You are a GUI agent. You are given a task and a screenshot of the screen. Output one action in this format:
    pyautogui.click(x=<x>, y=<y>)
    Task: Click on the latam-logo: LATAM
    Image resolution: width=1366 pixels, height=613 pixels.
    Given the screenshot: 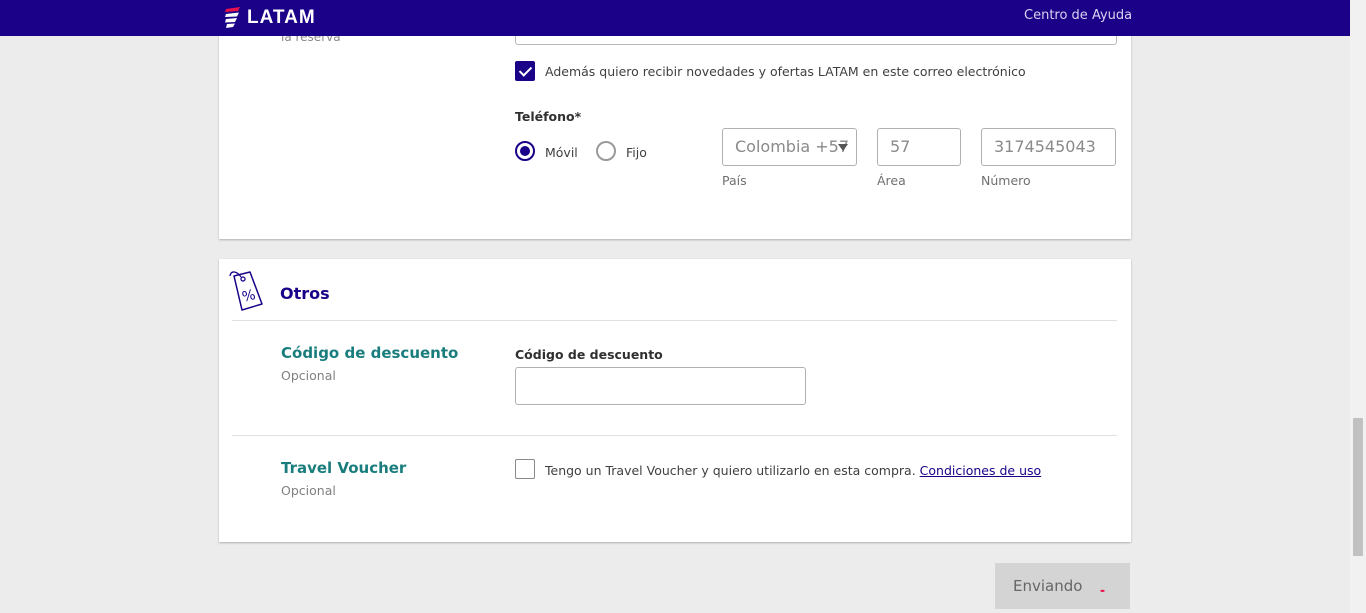 What is the action you would take?
    pyautogui.click(x=270, y=18)
    